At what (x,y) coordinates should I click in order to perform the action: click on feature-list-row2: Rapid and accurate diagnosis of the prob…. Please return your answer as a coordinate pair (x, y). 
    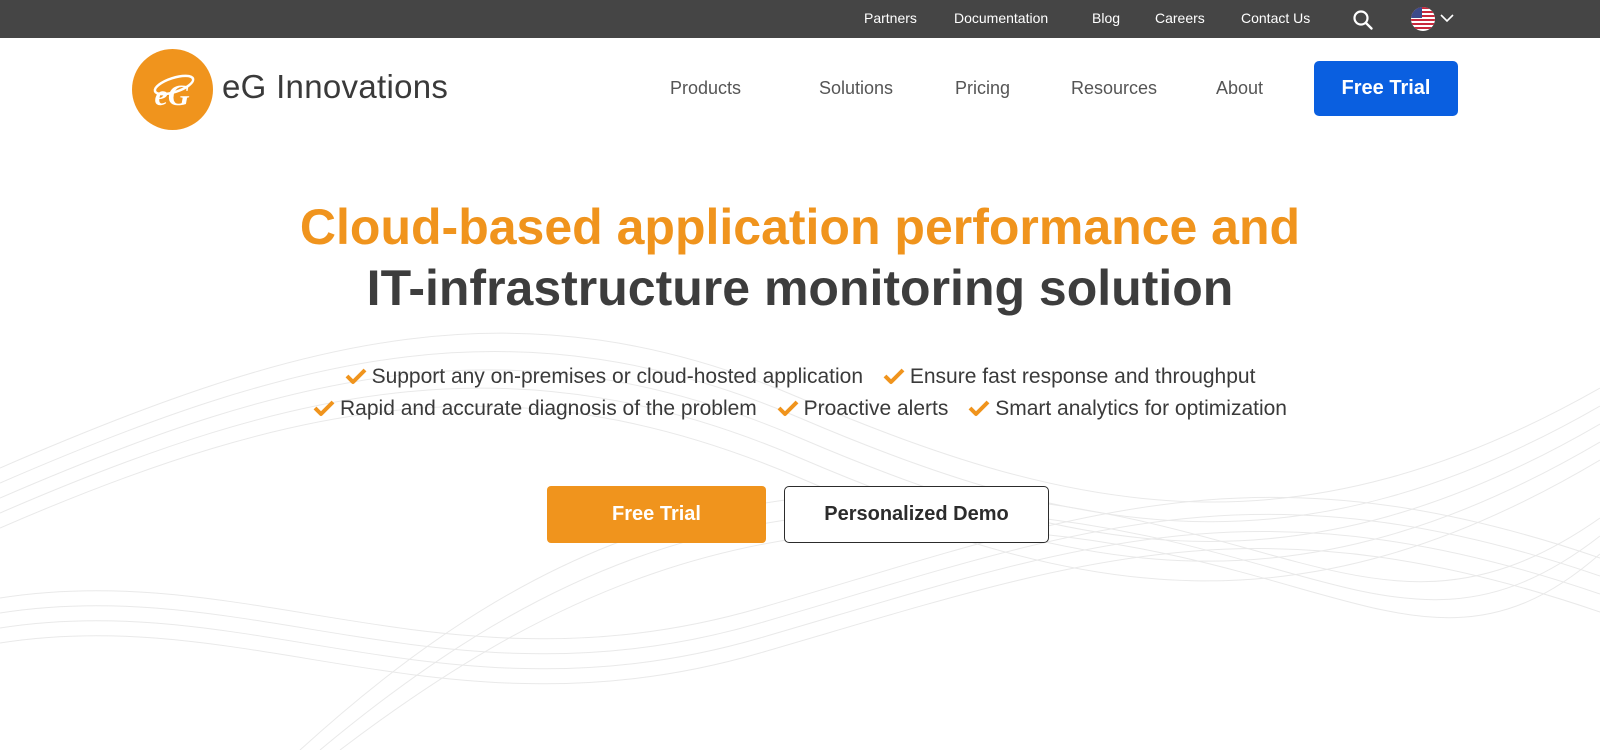
    Looking at the image, I should click on (800, 409).